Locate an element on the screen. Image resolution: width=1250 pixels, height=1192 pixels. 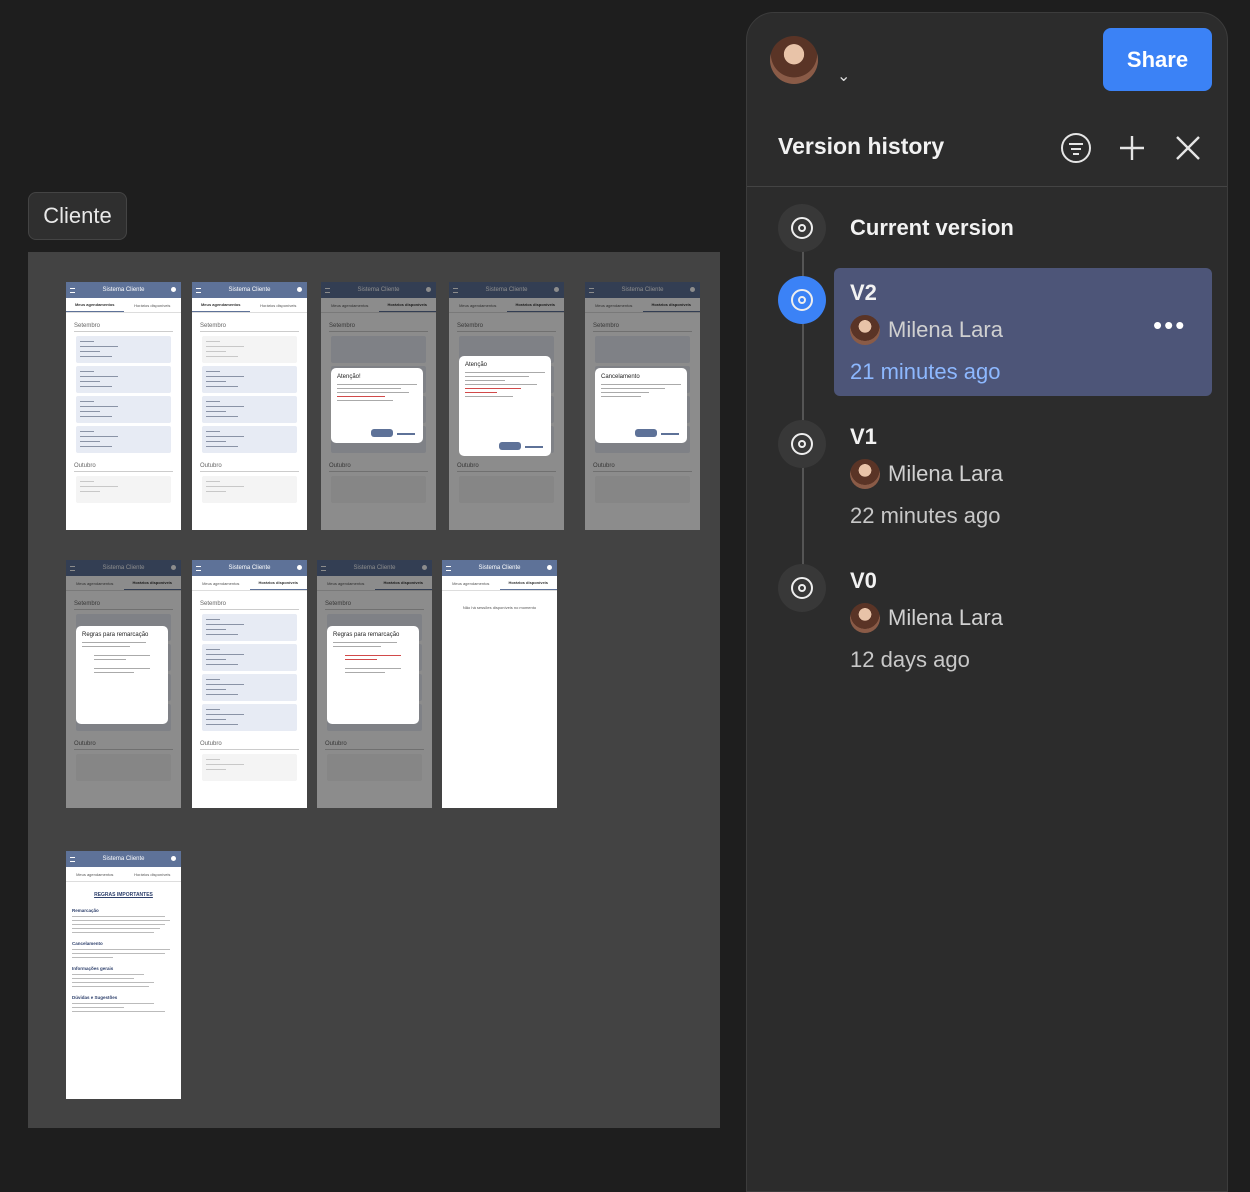
close-icon is located at coordinates (1188, 150).